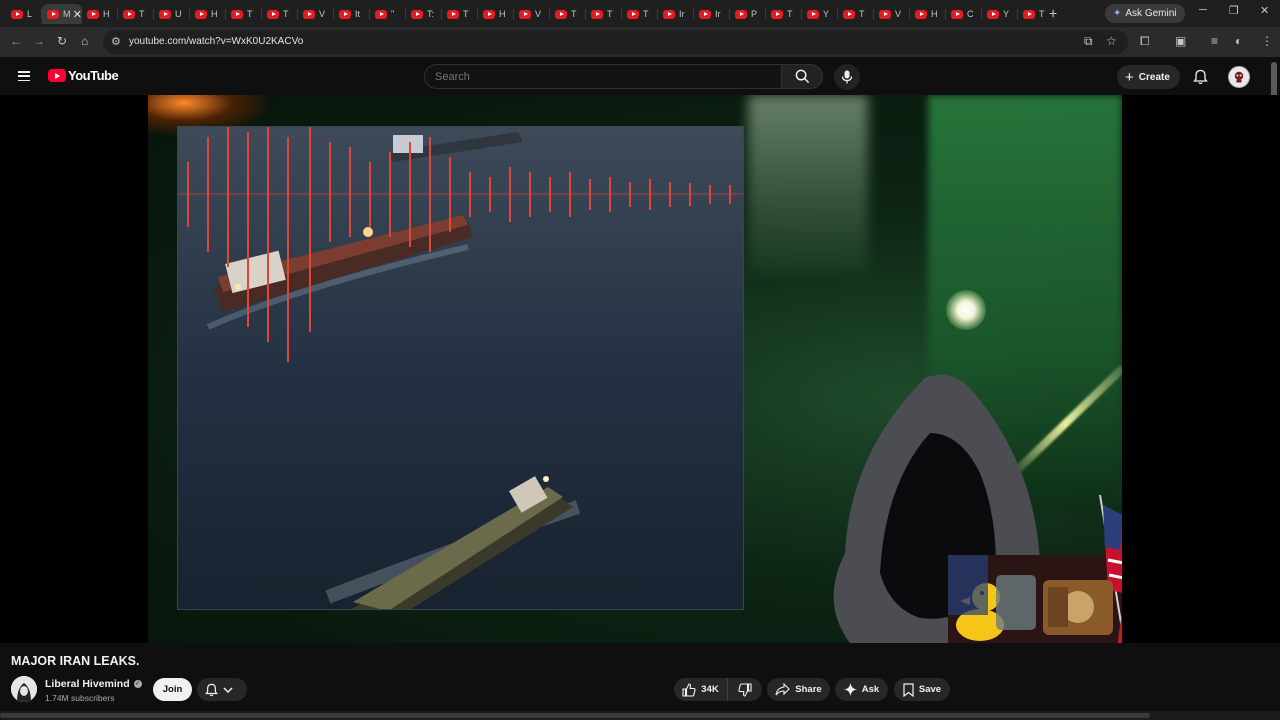  Describe the element at coordinates (802, 76) in the screenshot. I see `search-button` at that location.